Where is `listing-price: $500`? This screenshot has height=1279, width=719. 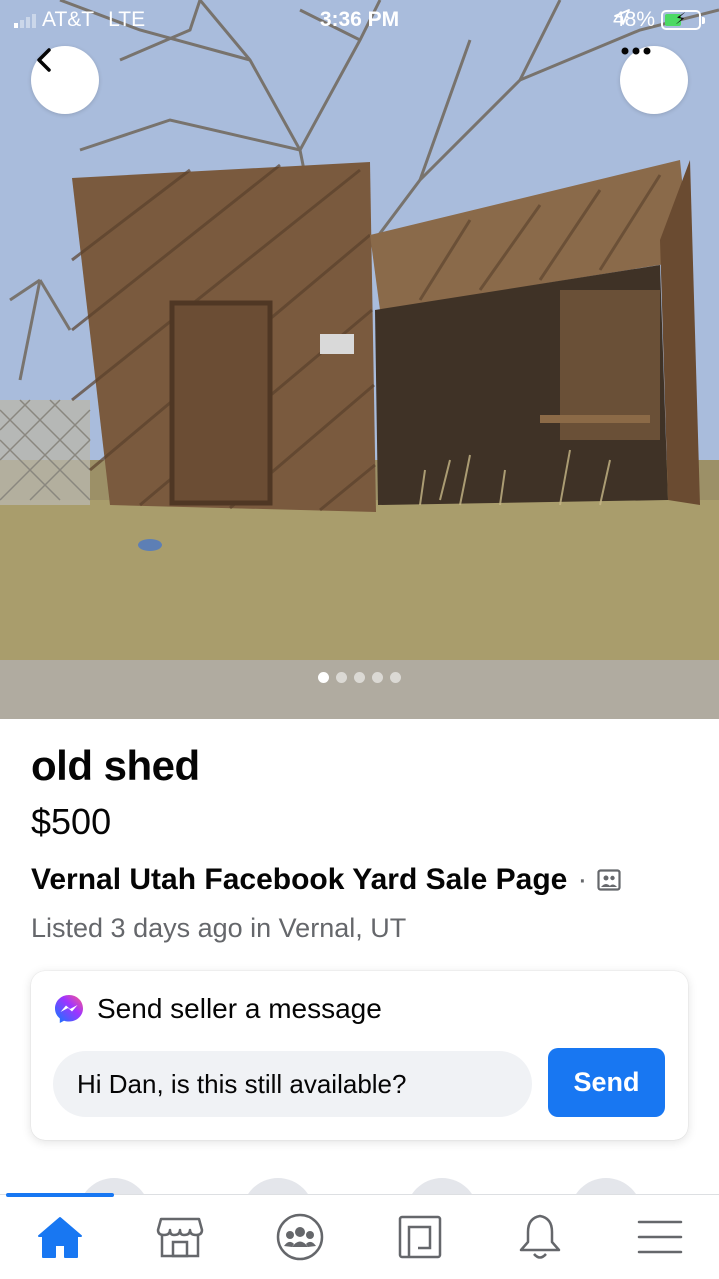 listing-price: $500 is located at coordinates (71, 821).